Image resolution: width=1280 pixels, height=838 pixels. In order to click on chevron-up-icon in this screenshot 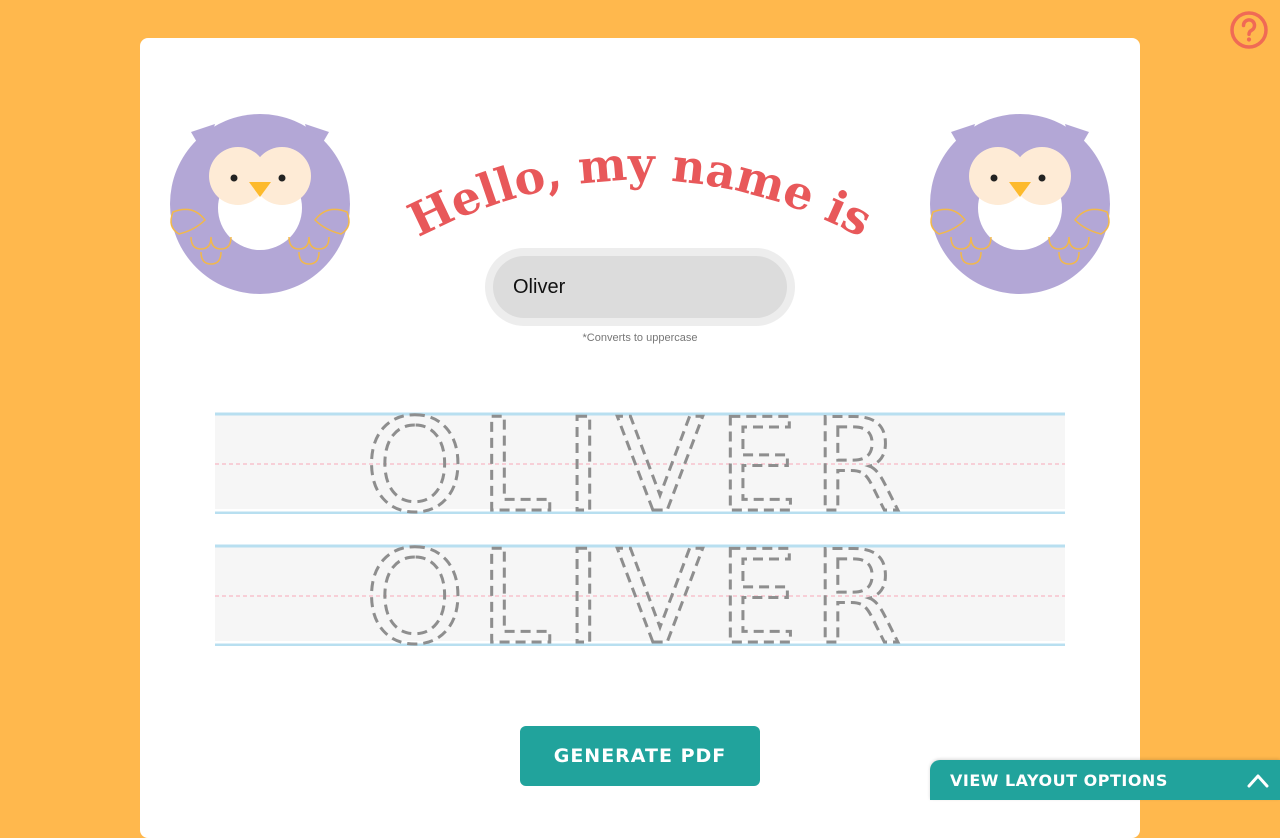, I will do `click(1258, 780)`.